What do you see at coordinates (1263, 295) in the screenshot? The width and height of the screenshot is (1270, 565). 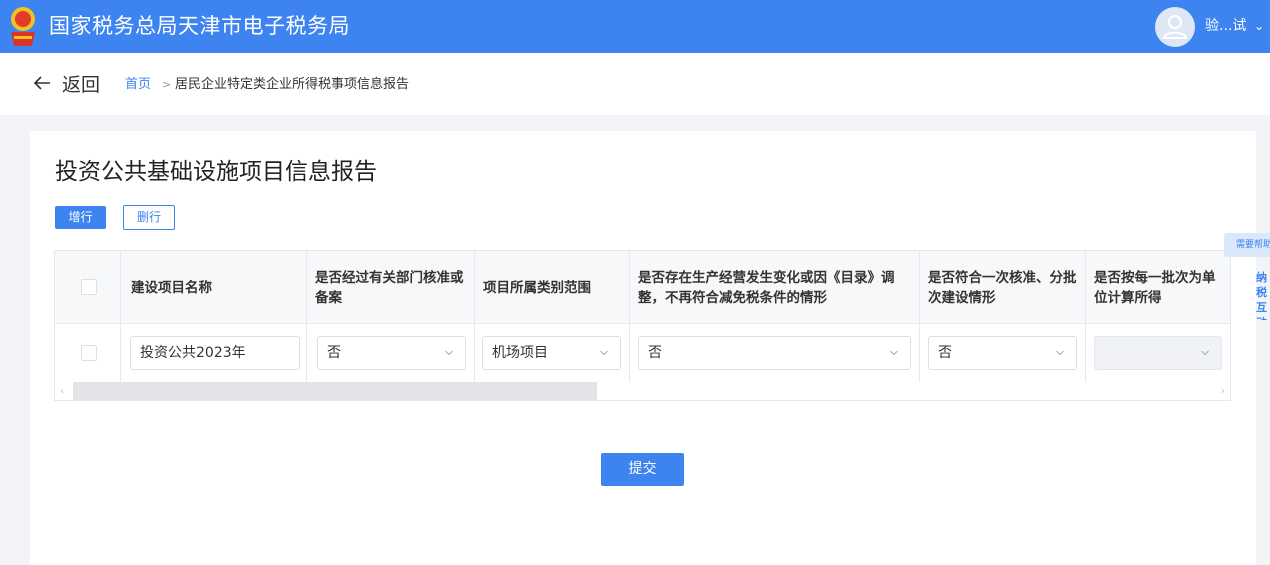 I see `interaction-float: 纳税互动` at bounding box center [1263, 295].